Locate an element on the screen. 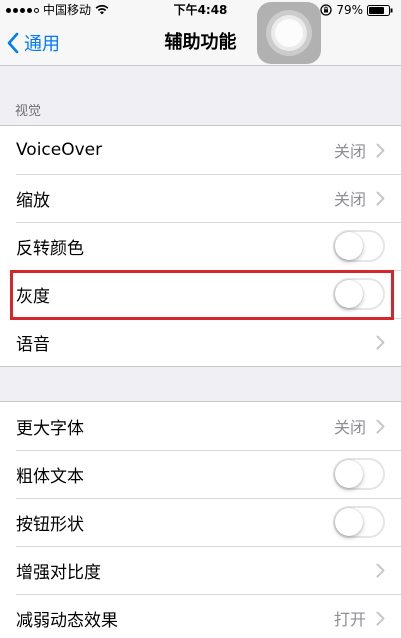  row-label: 缩放 is located at coordinates (33, 200).